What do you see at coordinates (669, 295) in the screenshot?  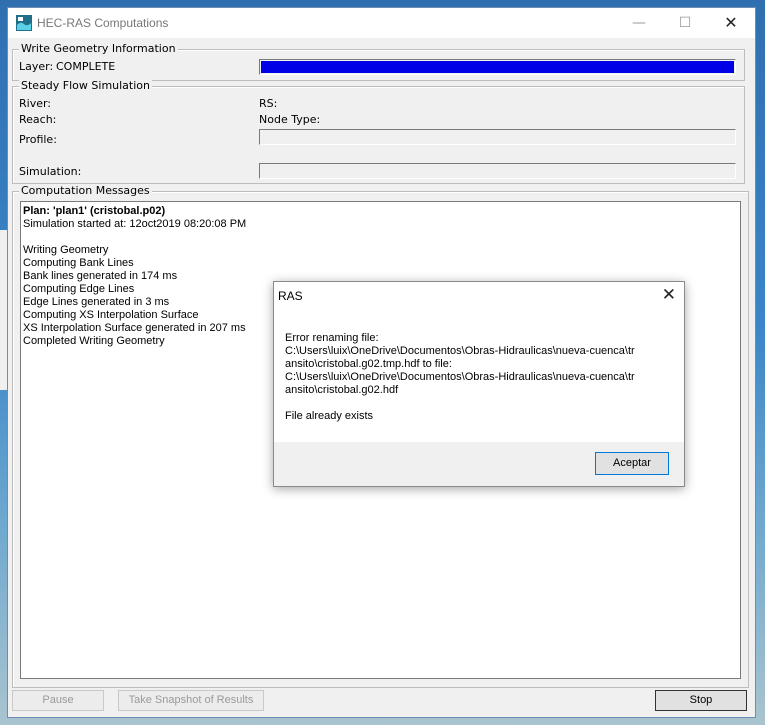 I see `dialog-close-icon: ✕` at bounding box center [669, 295].